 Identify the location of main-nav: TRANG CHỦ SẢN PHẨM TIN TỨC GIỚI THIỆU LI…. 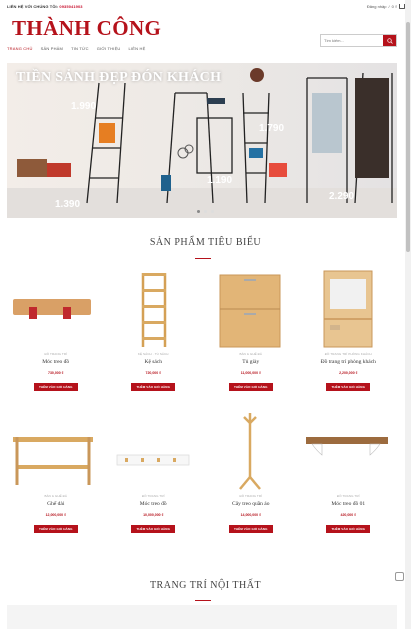
(76, 48).